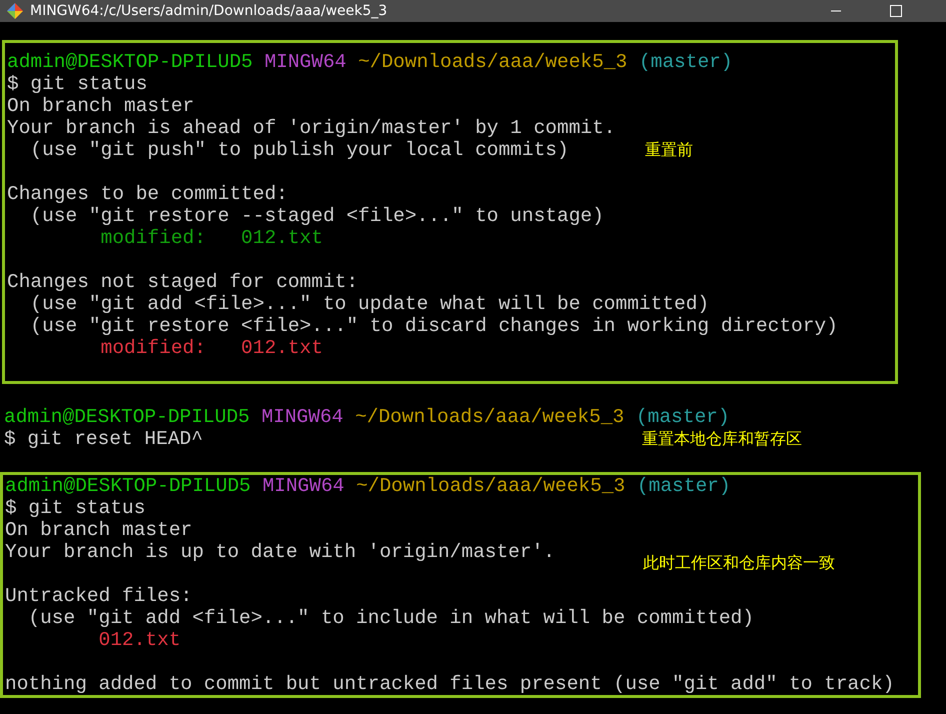  I want to click on unstaged-file: 012.txt, so click(139, 640).